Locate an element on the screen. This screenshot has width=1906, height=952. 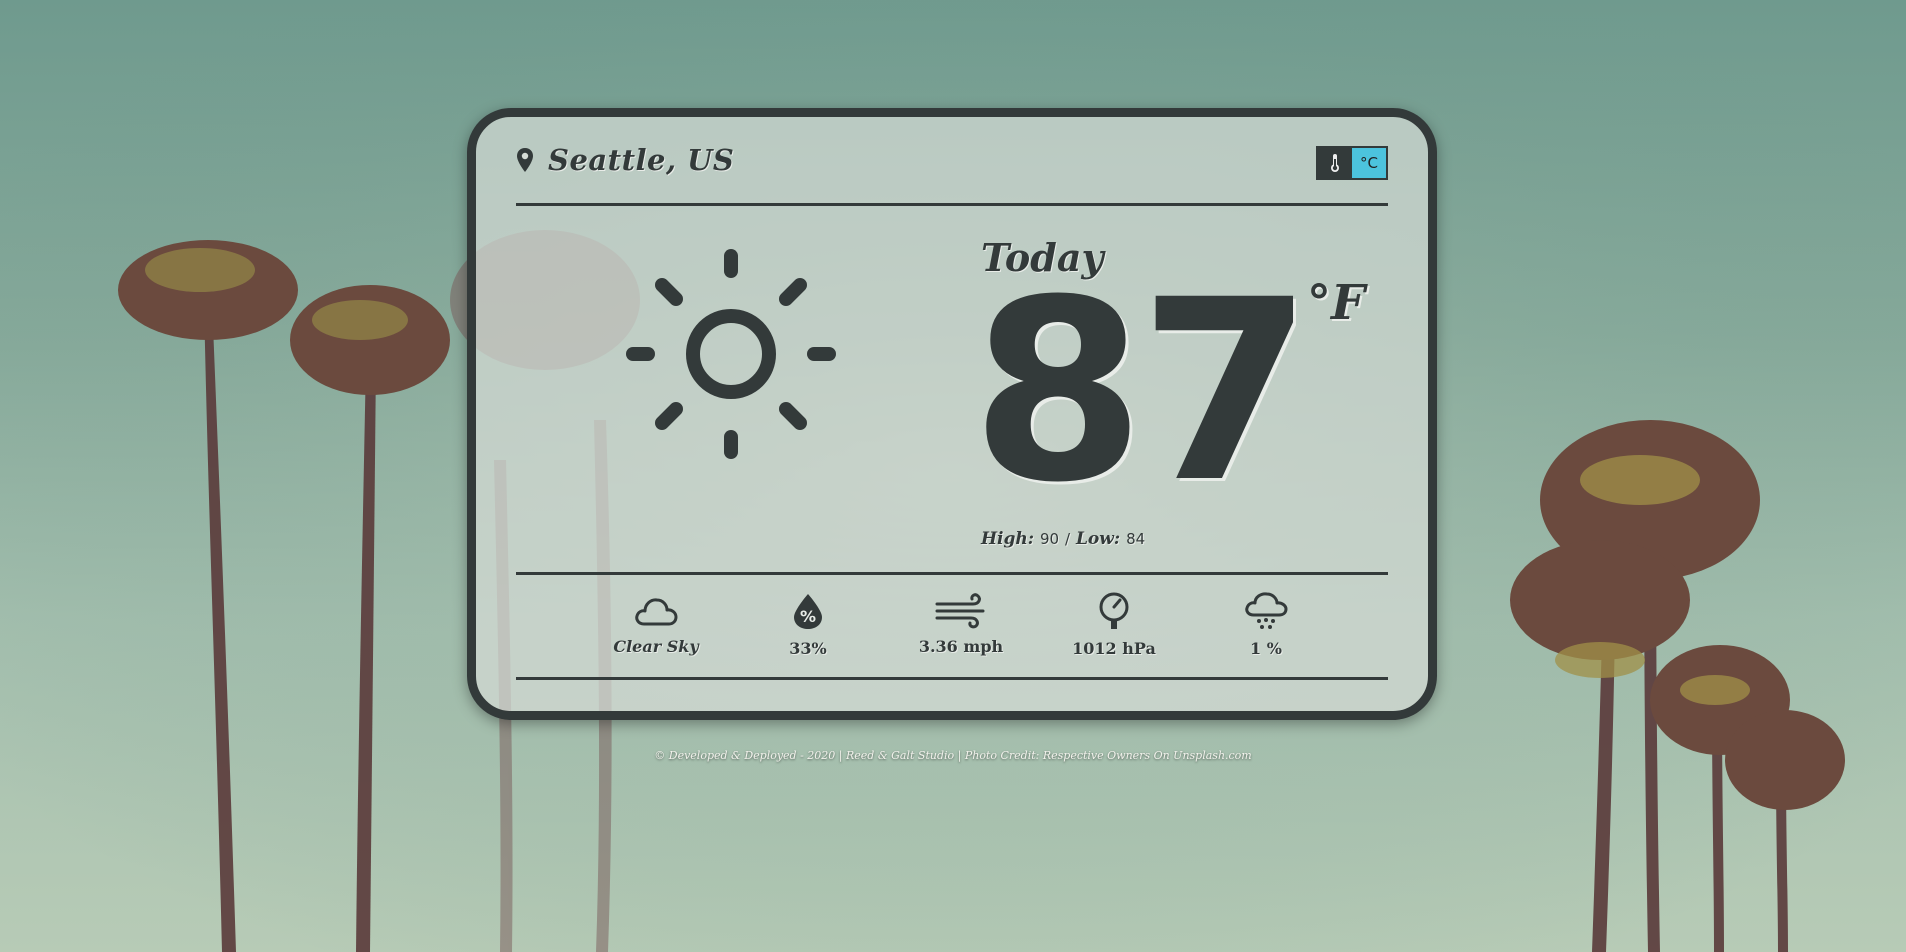
wind-detail: 3.36 mph is located at coordinates (961, 623).